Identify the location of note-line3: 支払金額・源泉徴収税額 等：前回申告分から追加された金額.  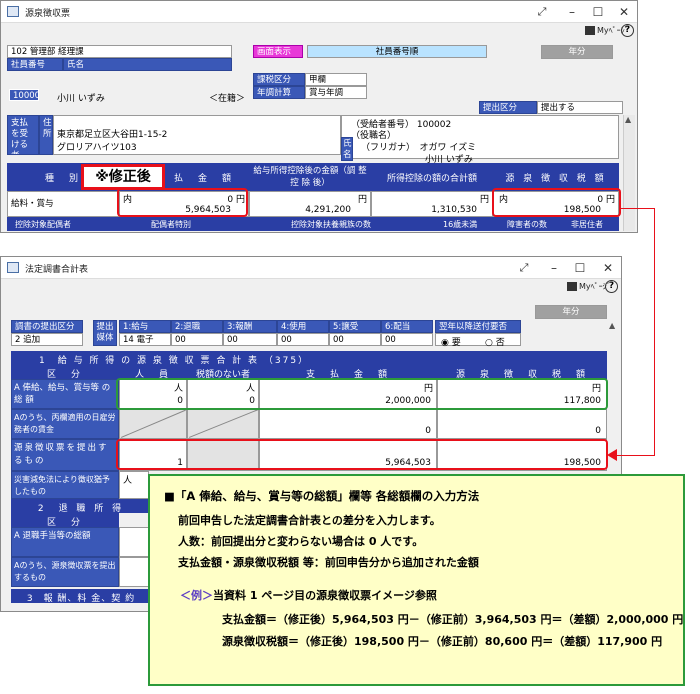
(328, 563).